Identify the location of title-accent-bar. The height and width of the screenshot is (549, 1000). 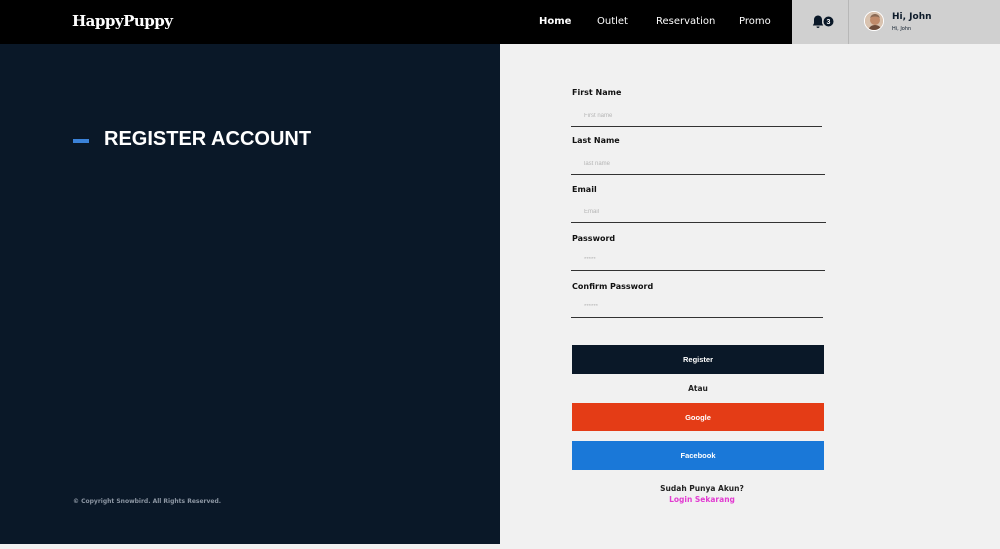
(81, 141).